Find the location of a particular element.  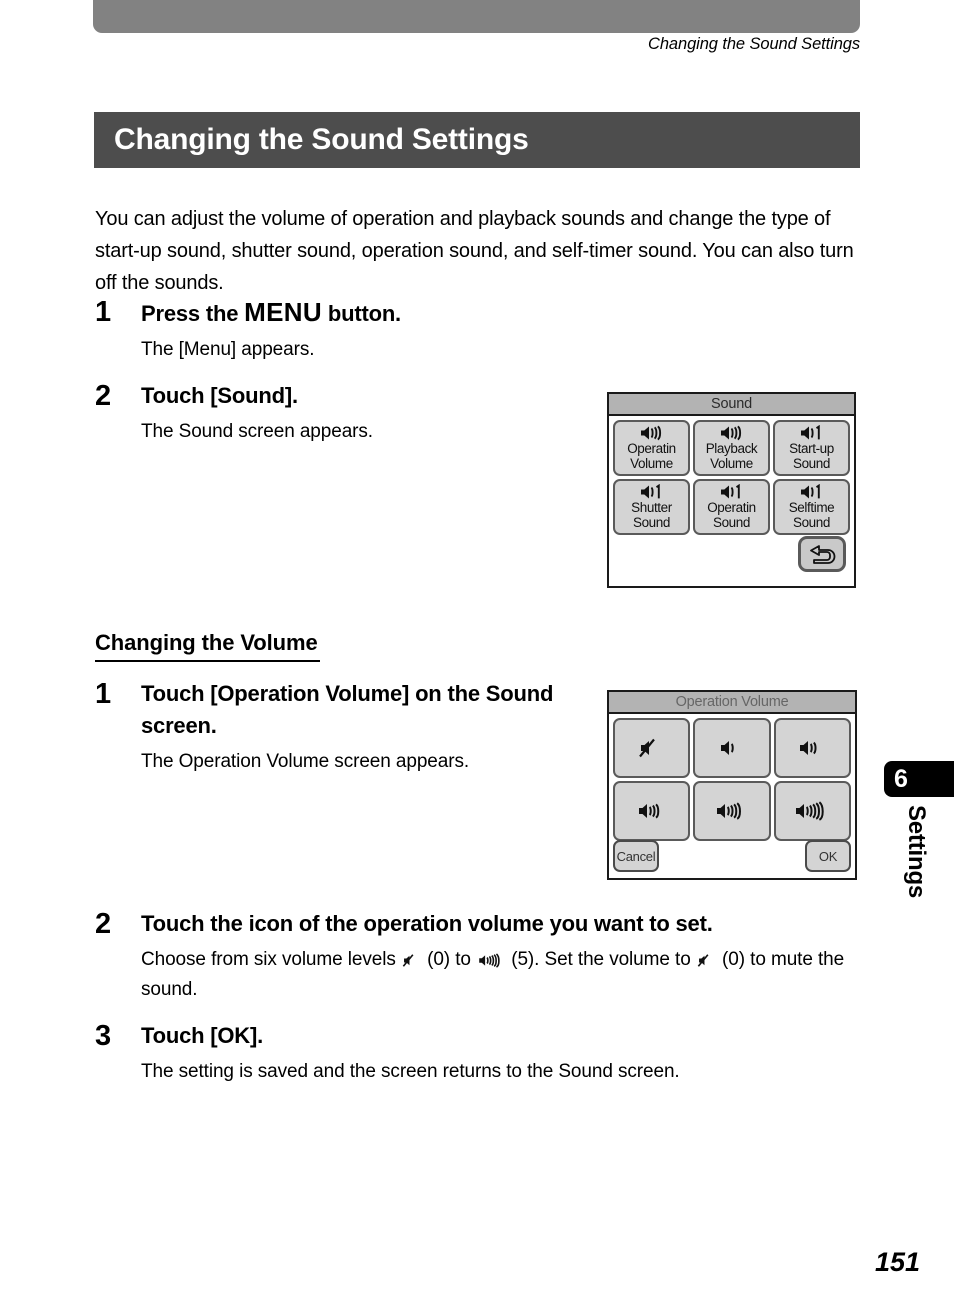

volume-level-5-button is located at coordinates (812, 811).